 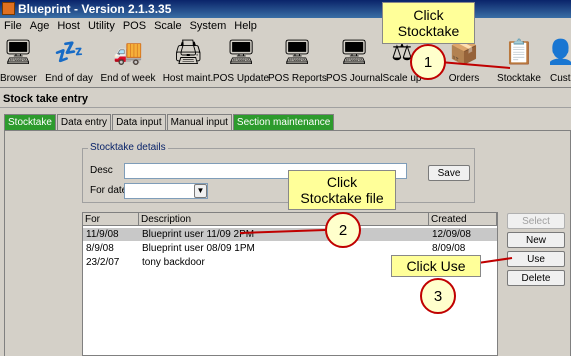 I want to click on callout-click-stocktake: Click Stocktake, so click(x=428, y=23).